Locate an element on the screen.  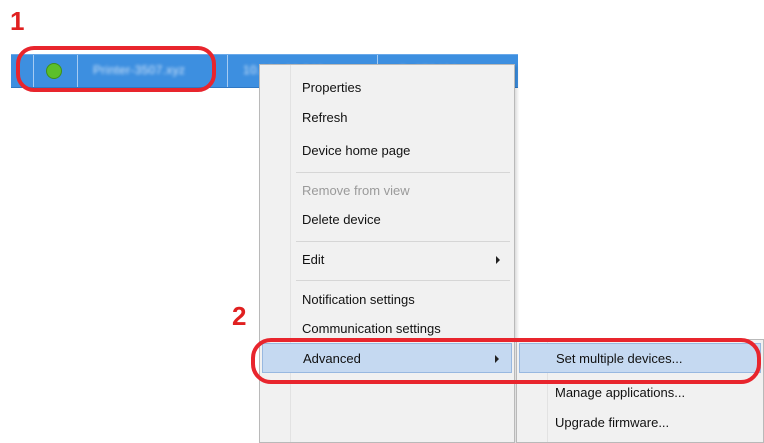
step2-highlight-ring is located at coordinates (506, 361).